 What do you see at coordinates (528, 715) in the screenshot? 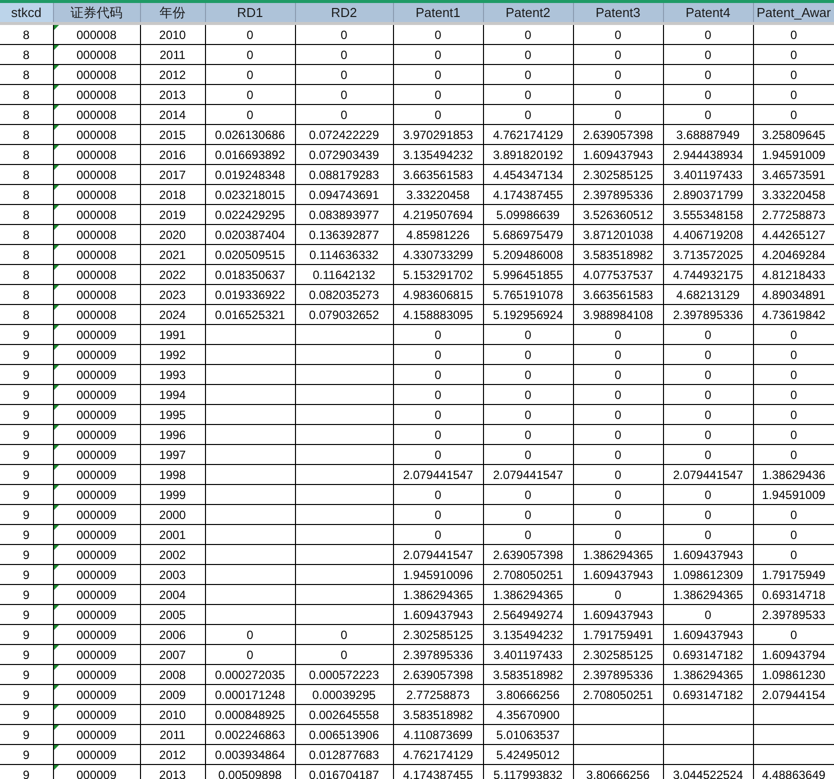
I see `table-cell: 4.35670900` at bounding box center [528, 715].